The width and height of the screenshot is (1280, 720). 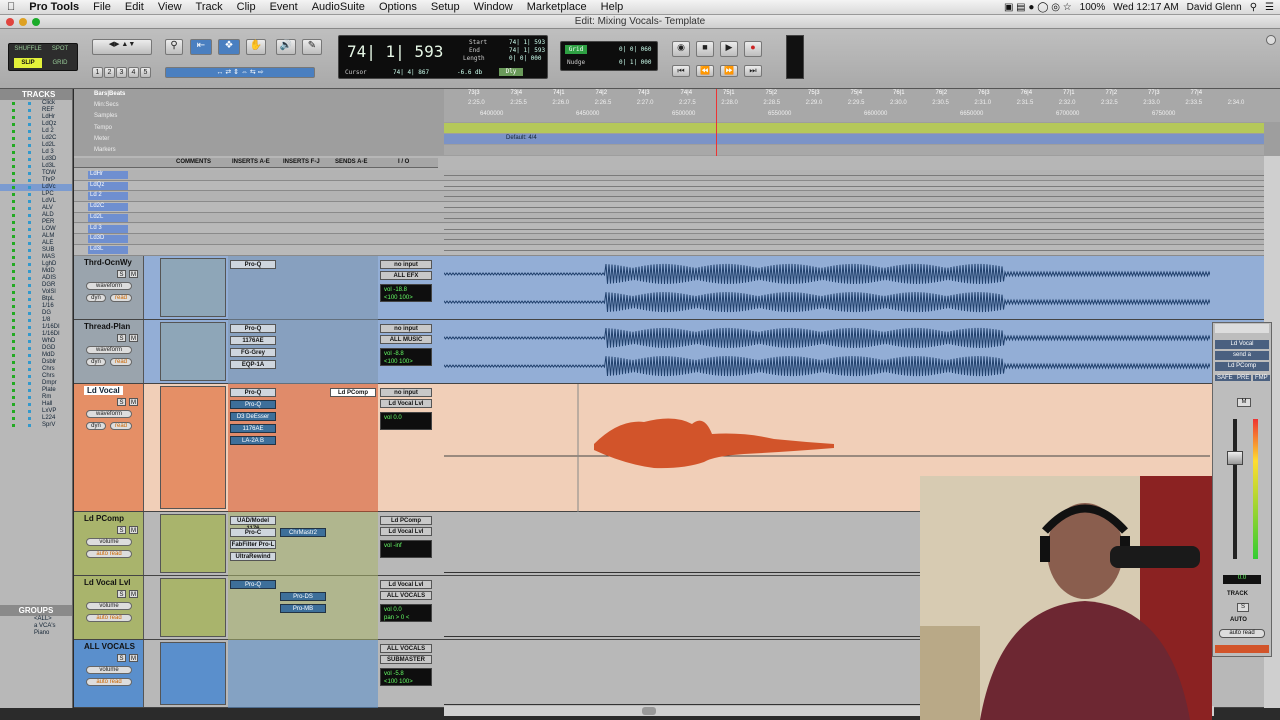 I want to click on track-header: Ld PComp S Mvolume auto read, so click(x=109, y=543).